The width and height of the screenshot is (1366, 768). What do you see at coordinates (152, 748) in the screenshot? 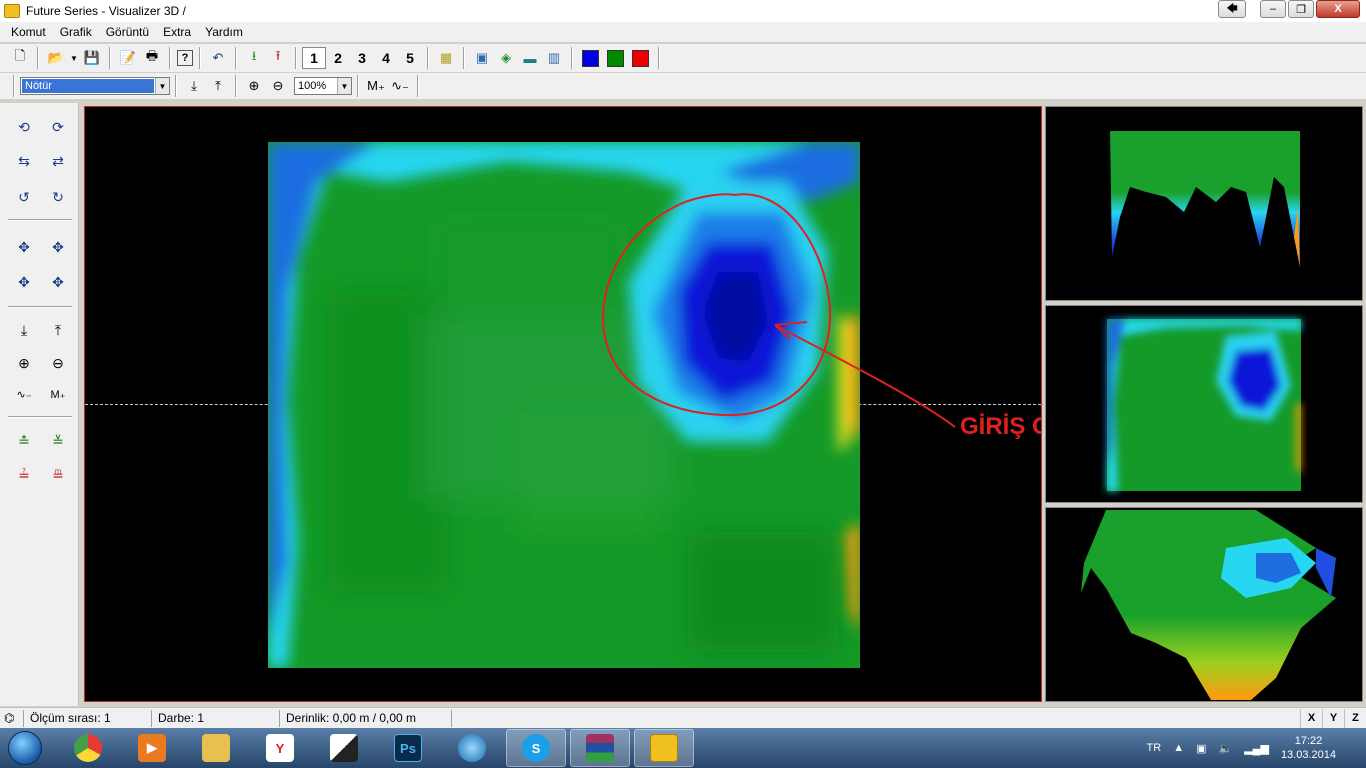
I see `taskbar-media-player: ▶` at bounding box center [152, 748].